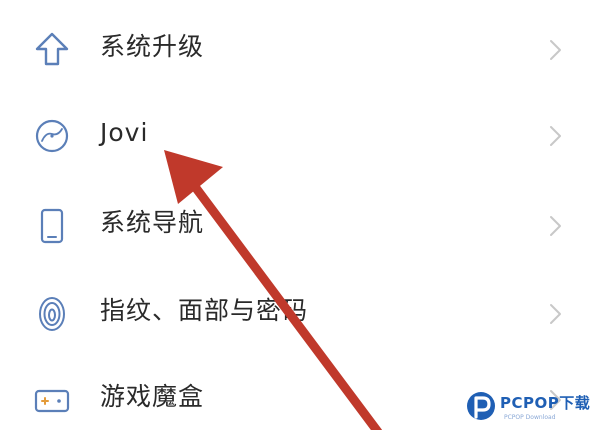 This screenshot has height=438, width=600. What do you see at coordinates (52, 400) in the screenshot?
I see `game-box-icon` at bounding box center [52, 400].